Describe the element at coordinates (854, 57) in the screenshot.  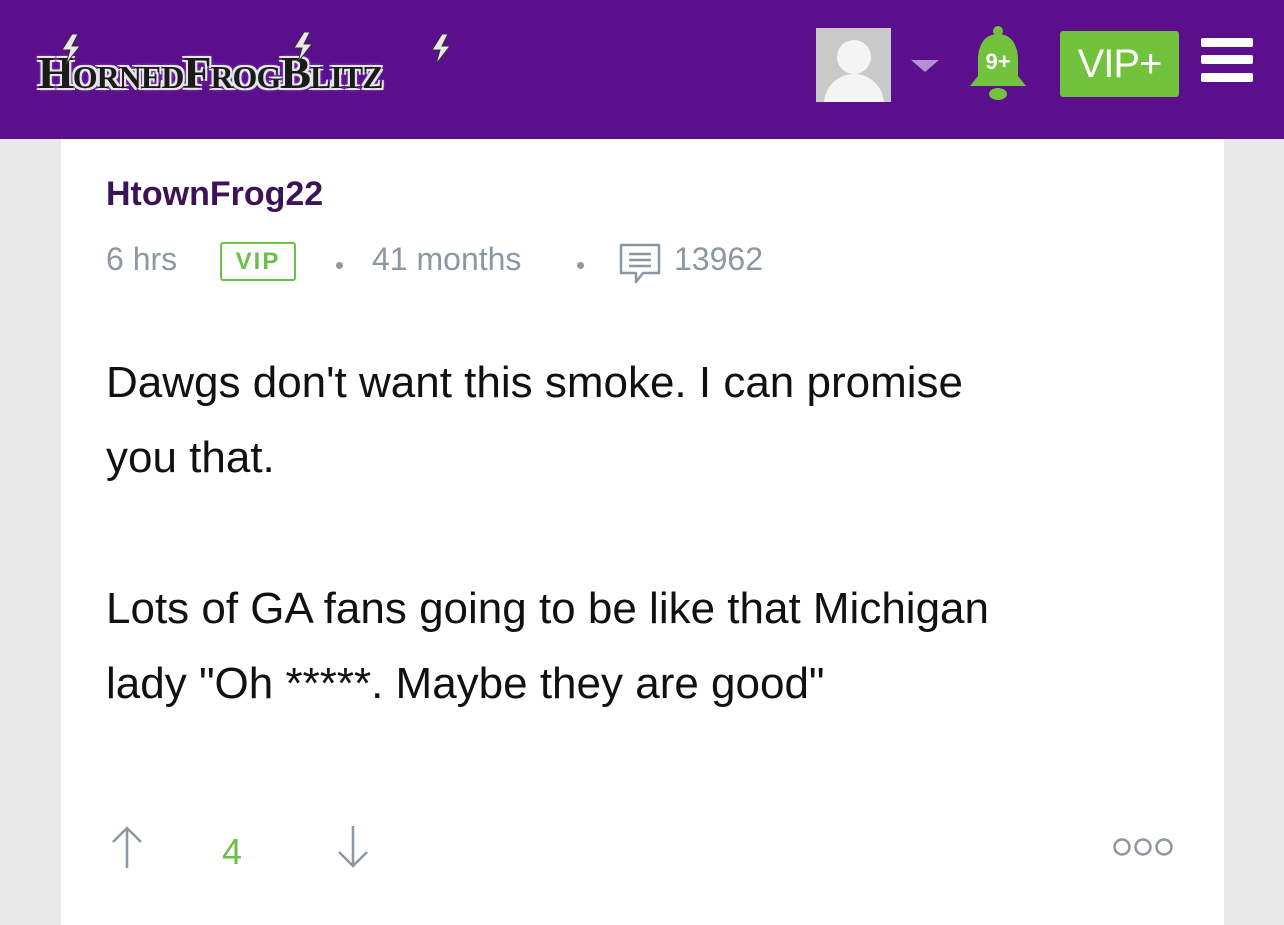
I see `avatar-head` at that location.